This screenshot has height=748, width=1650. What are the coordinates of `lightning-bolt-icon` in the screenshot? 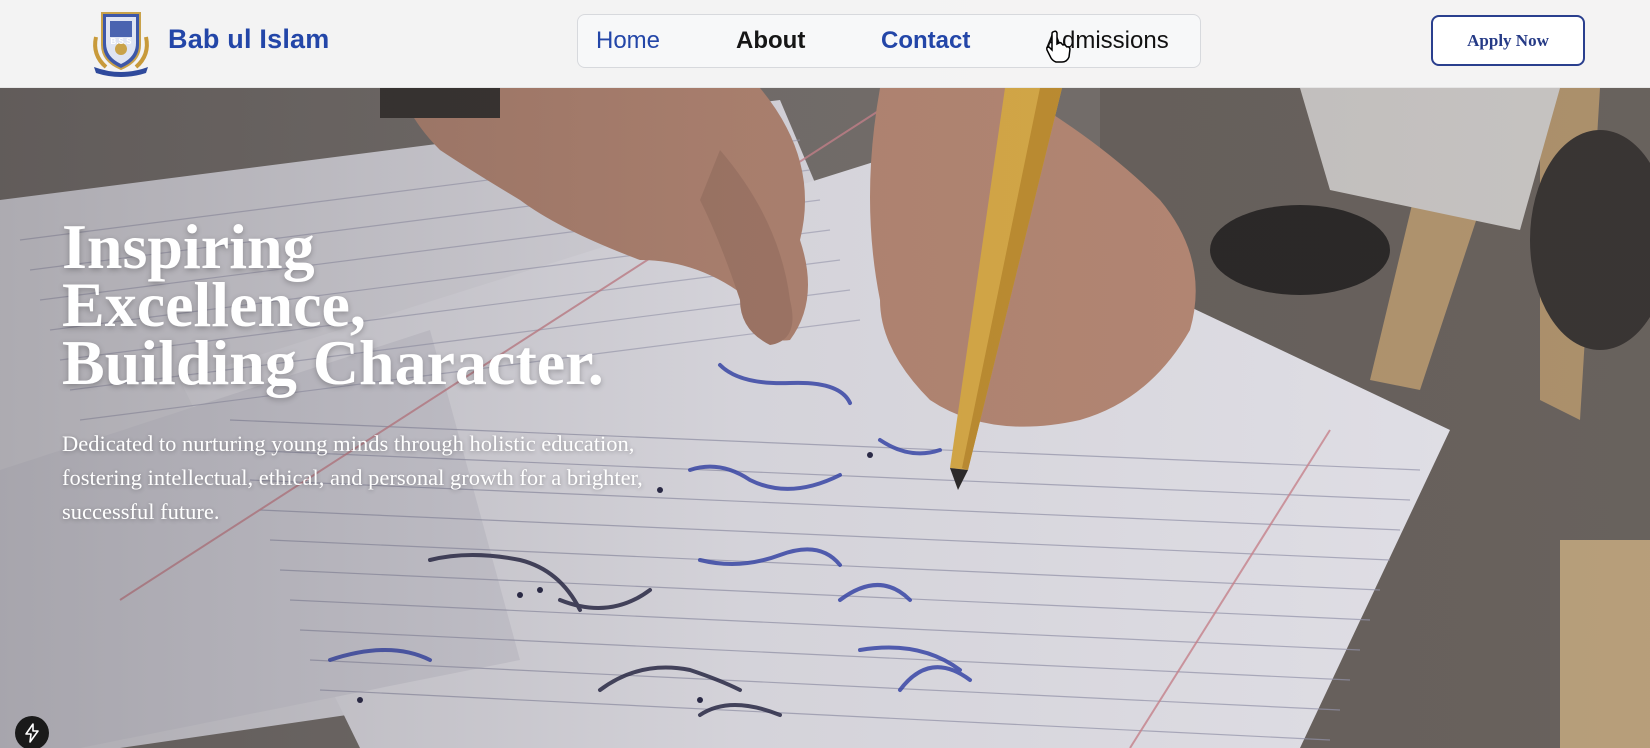 It's located at (32, 733).